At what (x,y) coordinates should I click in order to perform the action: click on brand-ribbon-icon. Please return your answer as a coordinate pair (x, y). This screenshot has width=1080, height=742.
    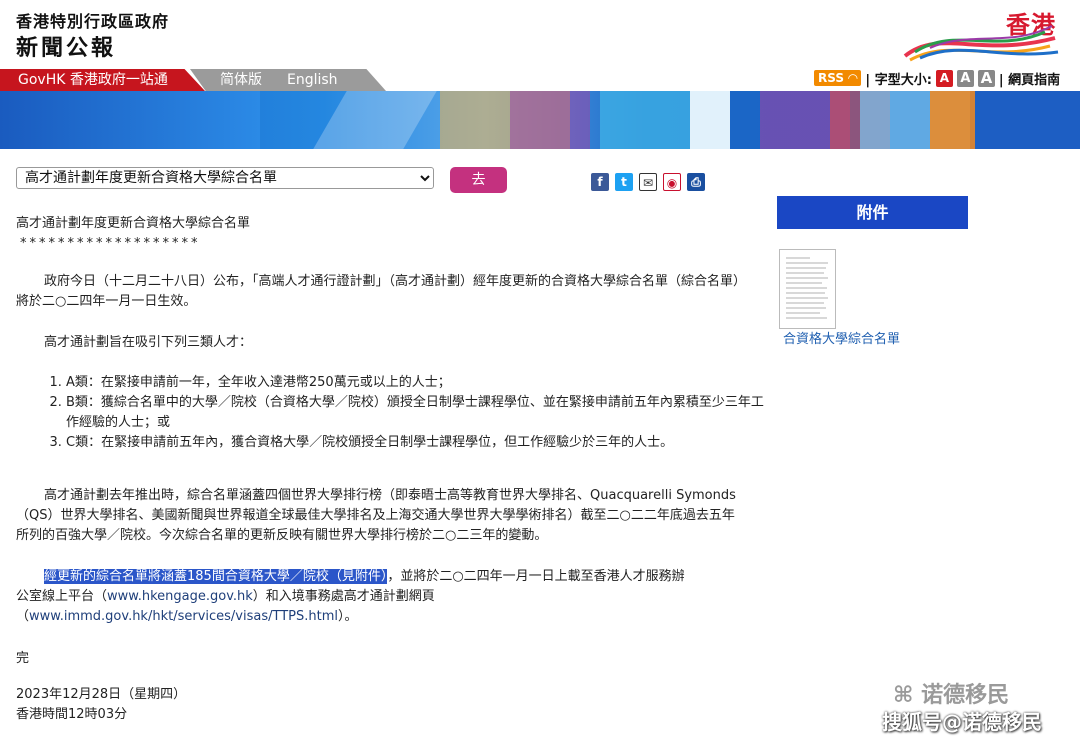
    Looking at the image, I should click on (981, 43).